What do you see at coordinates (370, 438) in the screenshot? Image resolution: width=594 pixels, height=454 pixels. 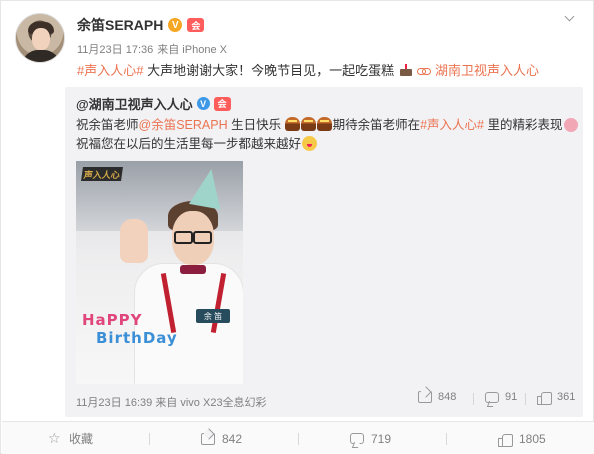 I see `comment-button: 719` at bounding box center [370, 438].